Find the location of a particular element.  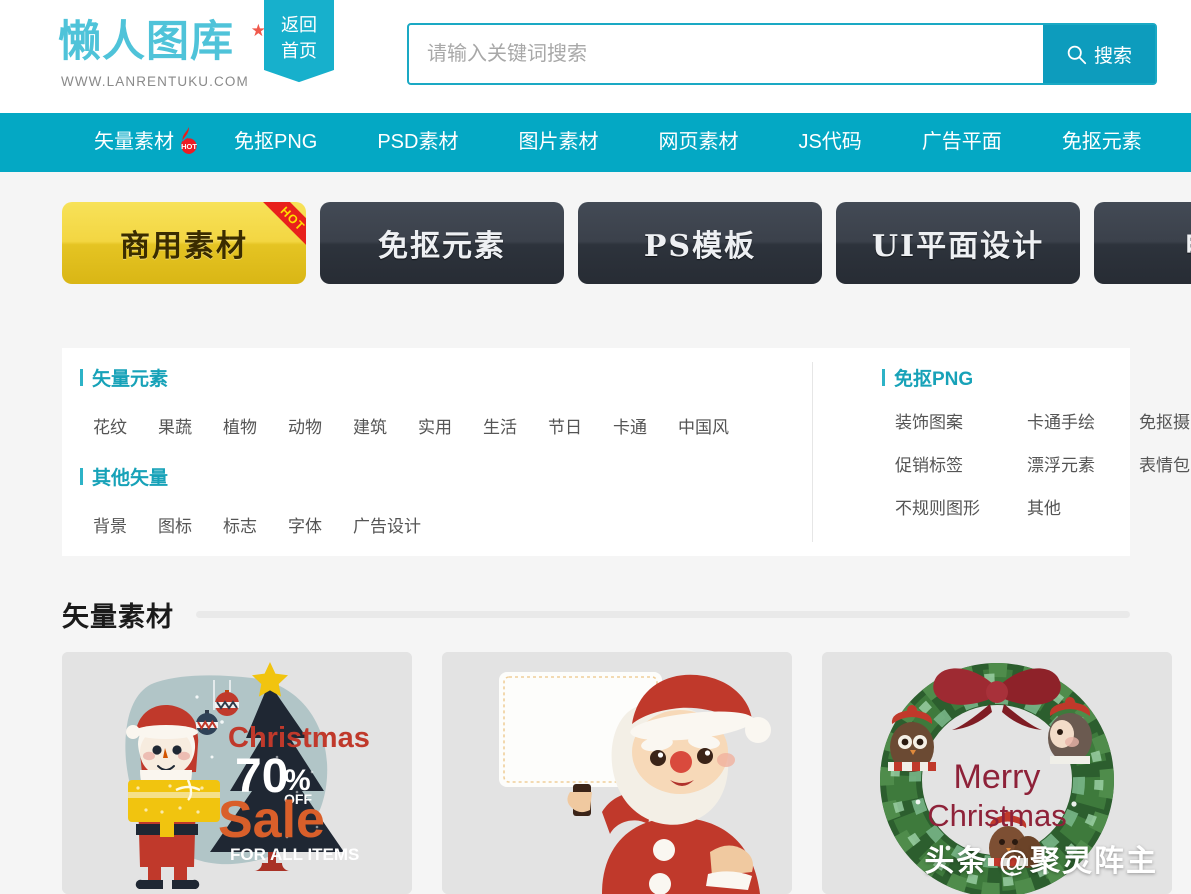

tab-ecommerce: 电商 is located at coordinates (1142, 243).